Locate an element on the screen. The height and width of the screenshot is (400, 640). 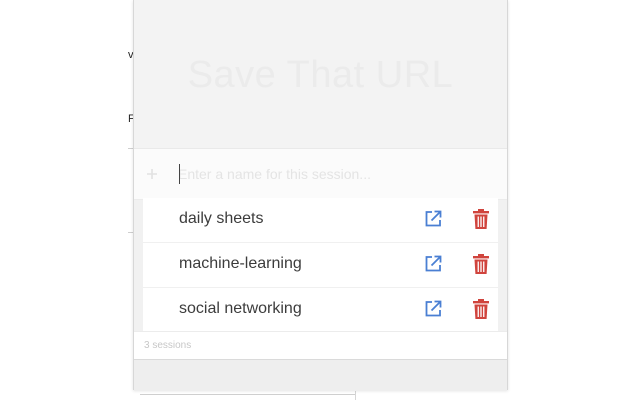
session-name-input is located at coordinates (328, 174).